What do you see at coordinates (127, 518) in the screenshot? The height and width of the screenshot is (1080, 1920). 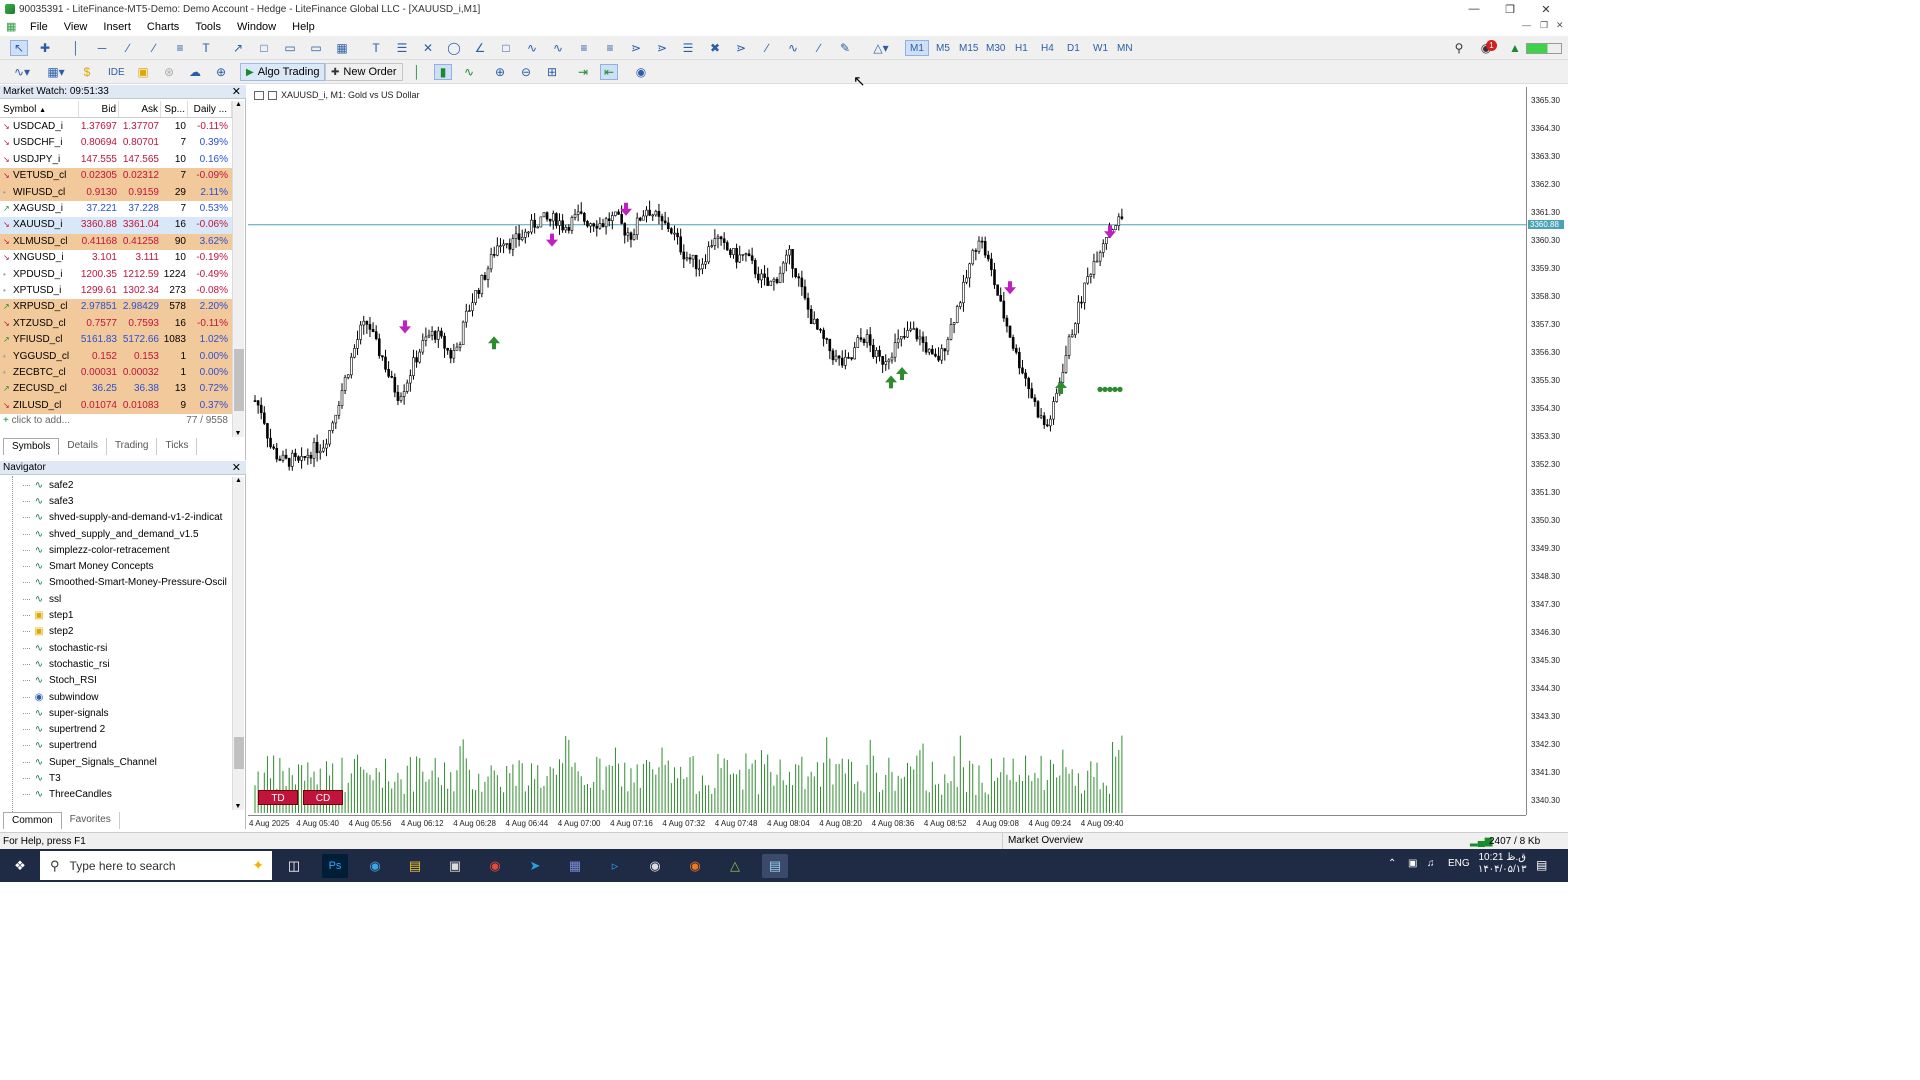 I see `navigator-item: ∿ shved-supply-and-demand-v1-2-indicat` at bounding box center [127, 518].